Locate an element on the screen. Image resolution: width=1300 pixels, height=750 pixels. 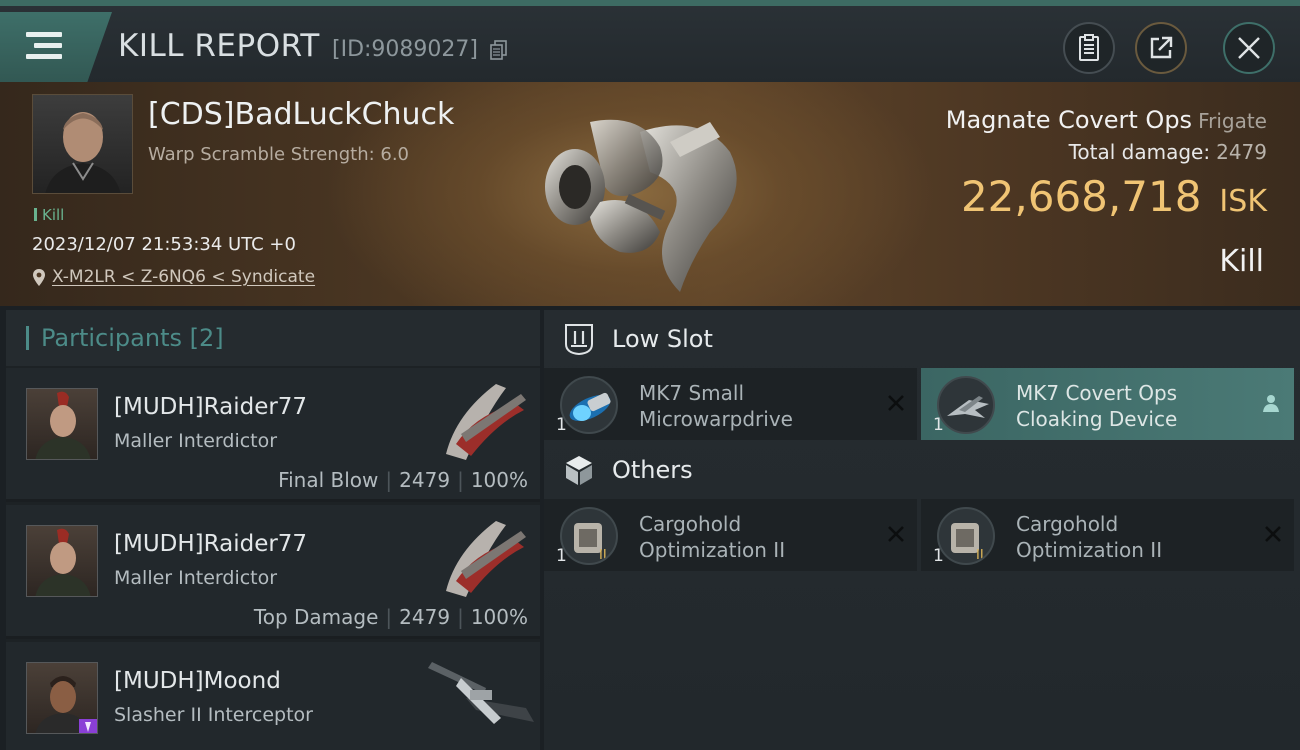
warp-scramble-strength: Warp Scramble Strength: 6.0 is located at coordinates (279, 154).